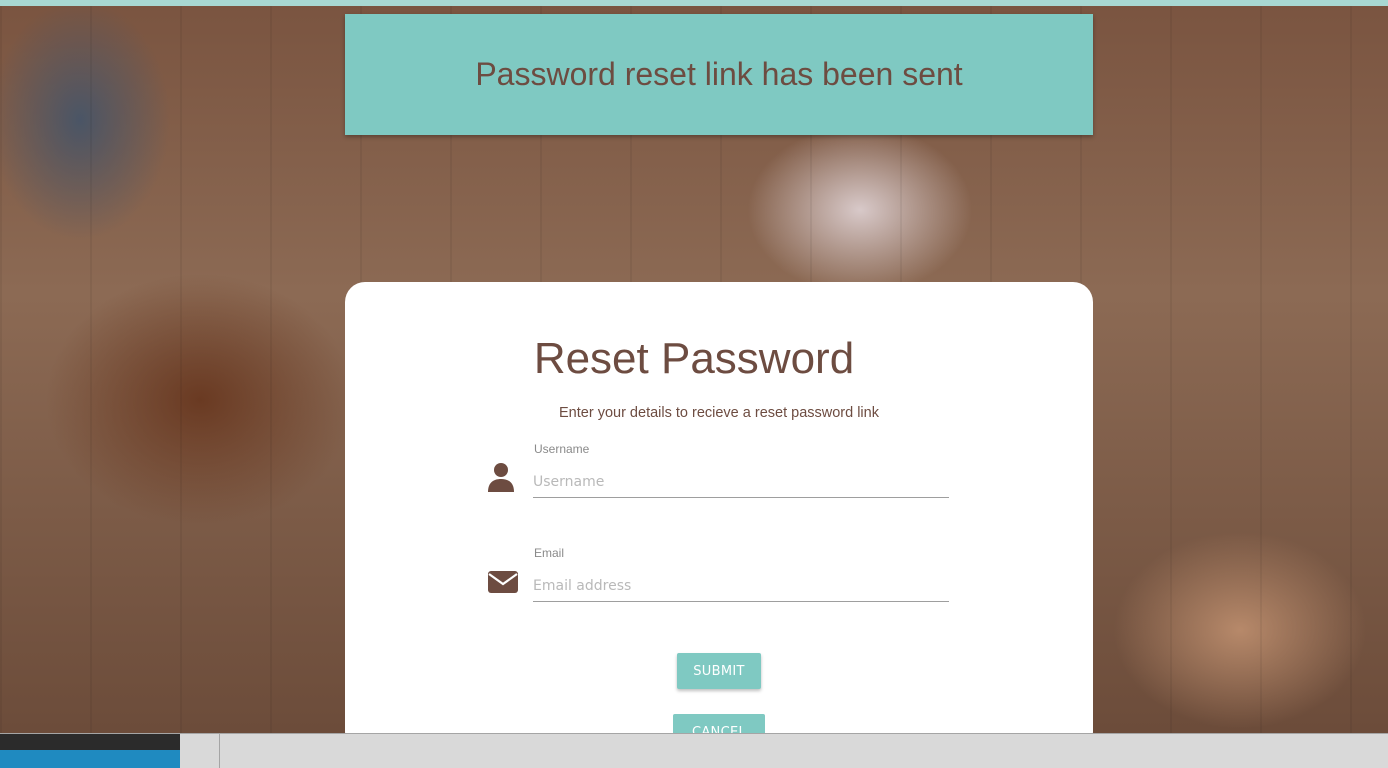 The image size is (1388, 768). I want to click on cancel-button-clip: CANCEL, so click(719, 723).